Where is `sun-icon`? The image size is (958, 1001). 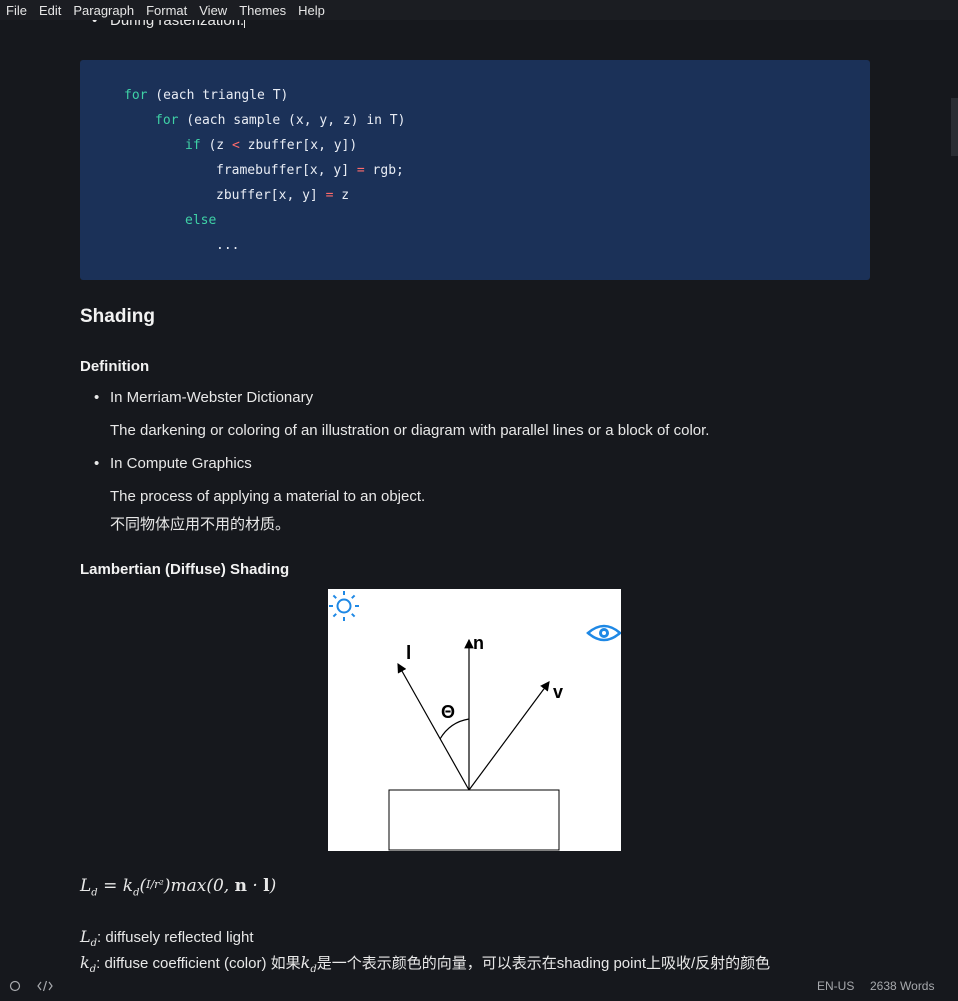
sun-icon is located at coordinates (344, 606).